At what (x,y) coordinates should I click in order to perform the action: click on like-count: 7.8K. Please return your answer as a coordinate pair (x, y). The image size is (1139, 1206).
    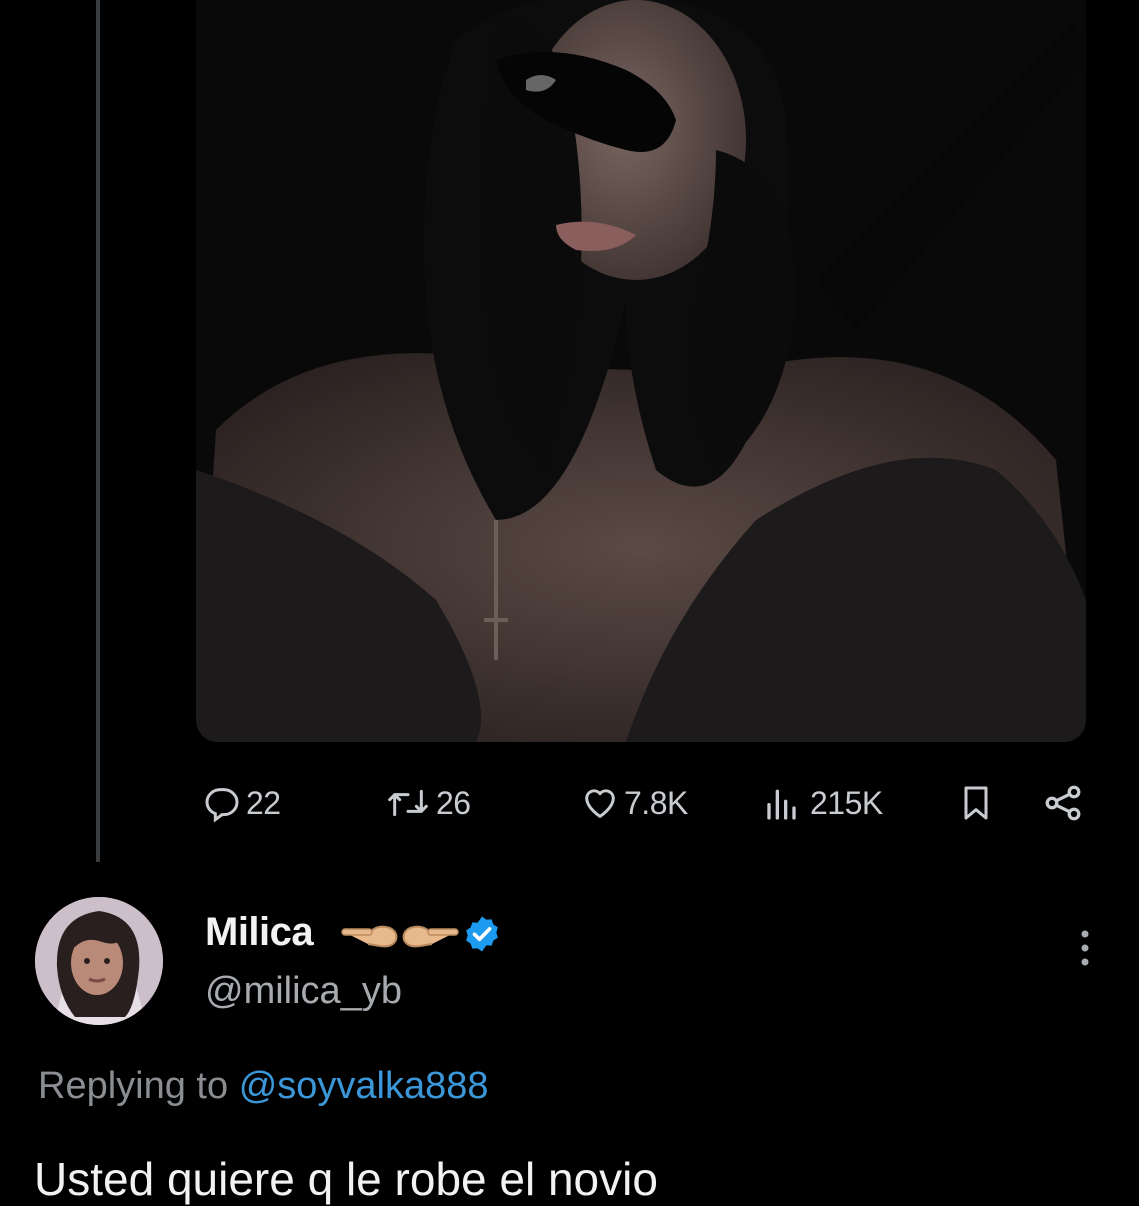
    Looking at the image, I should click on (656, 802).